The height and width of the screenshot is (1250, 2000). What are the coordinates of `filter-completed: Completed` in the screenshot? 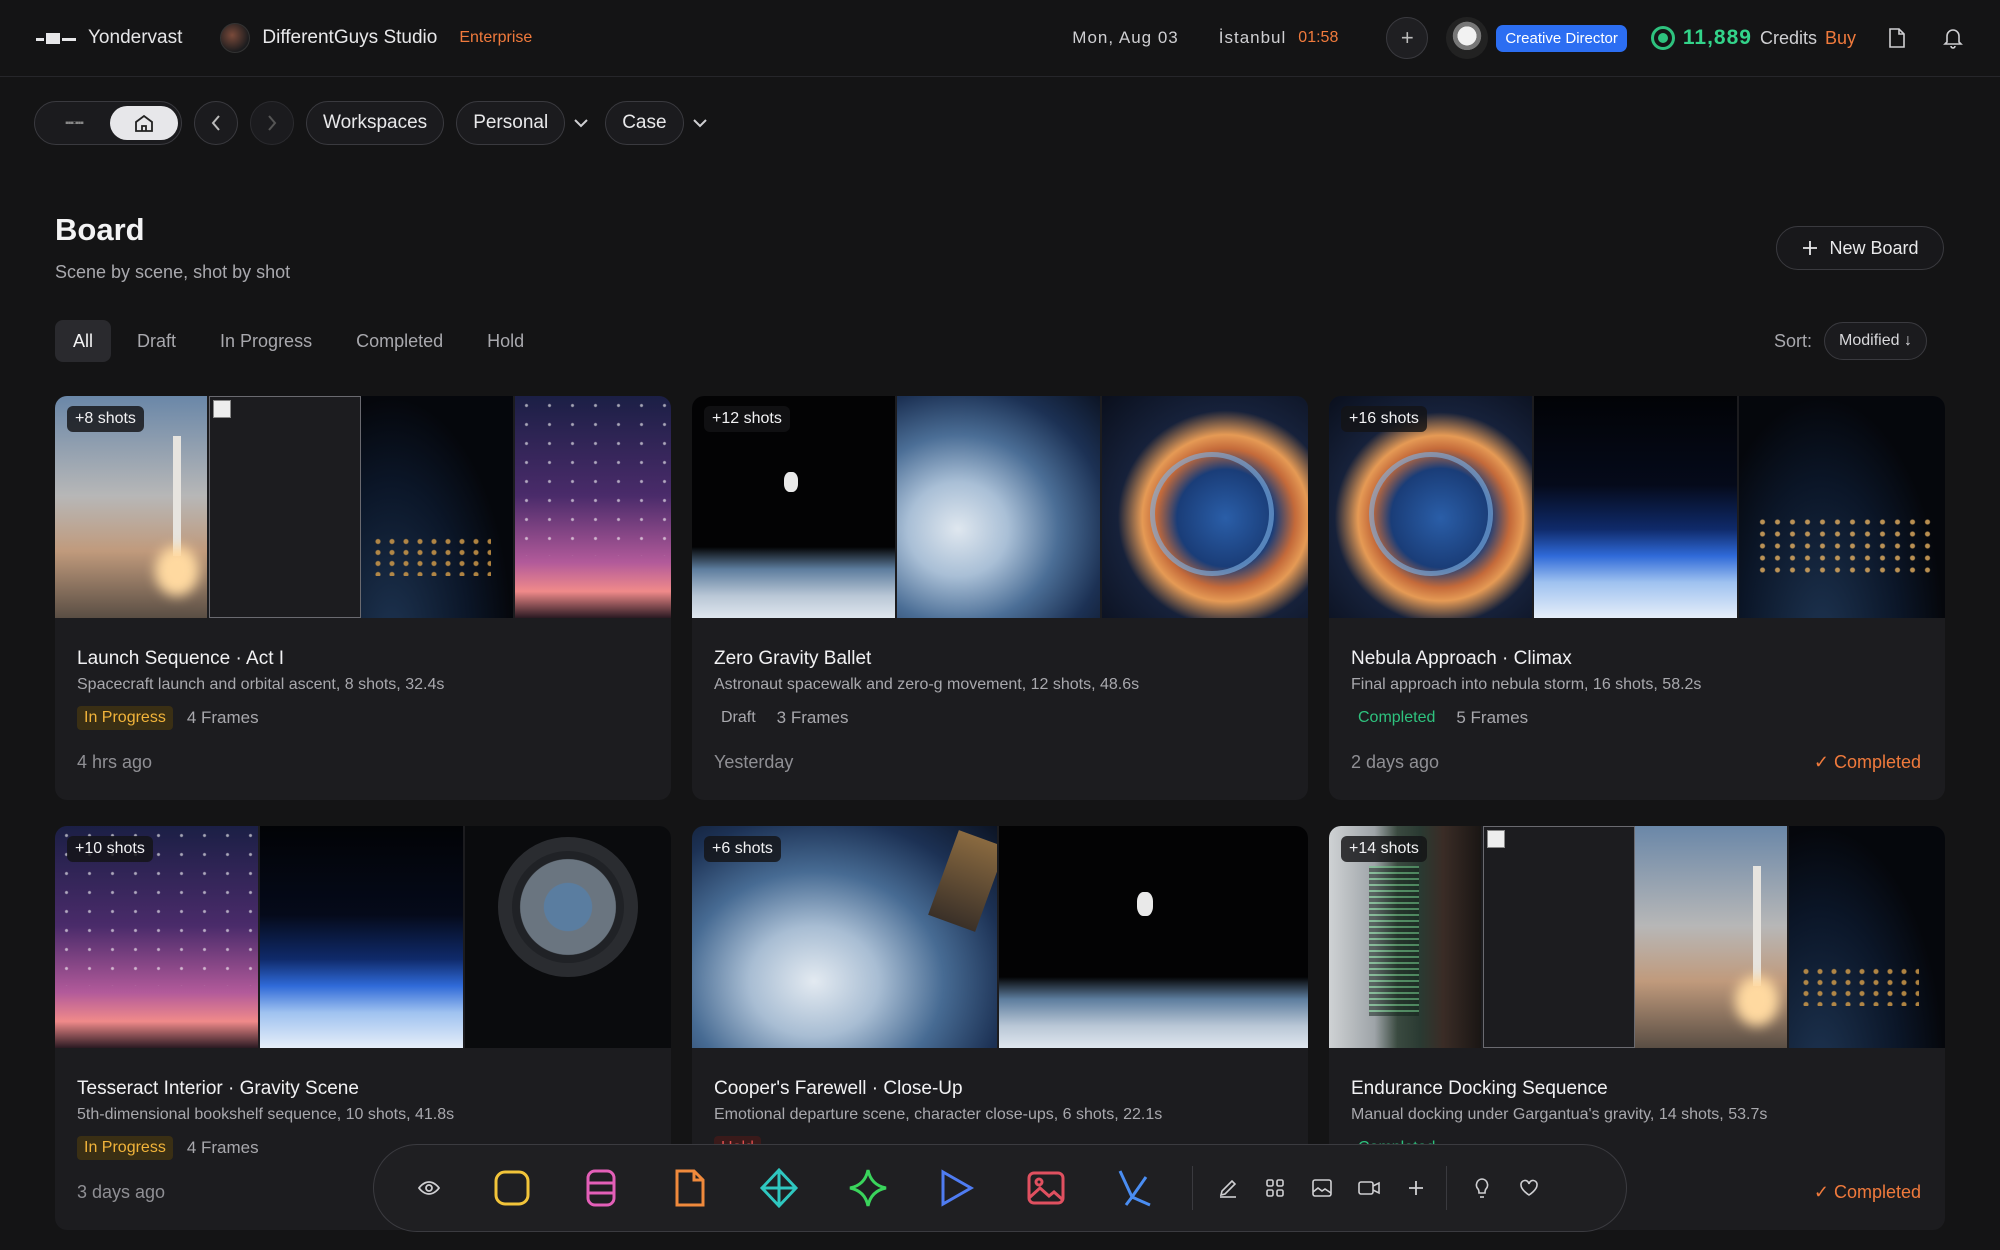 It's located at (399, 341).